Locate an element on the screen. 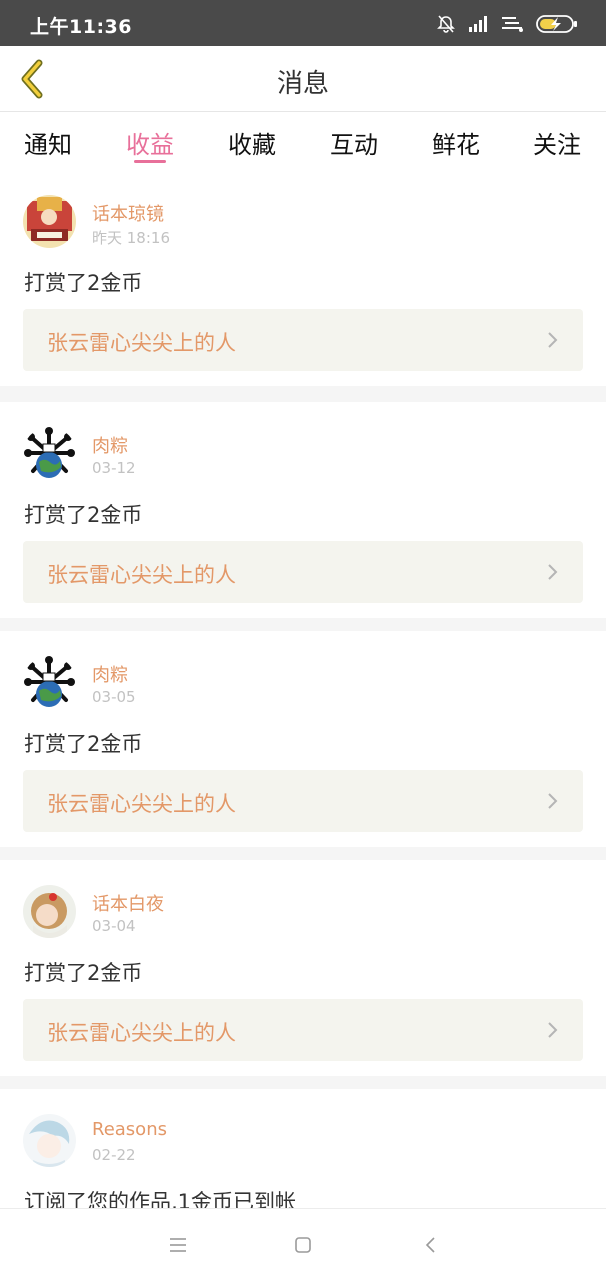 The image size is (606, 1280). status-time: 上午11:36 is located at coordinates (81, 27).